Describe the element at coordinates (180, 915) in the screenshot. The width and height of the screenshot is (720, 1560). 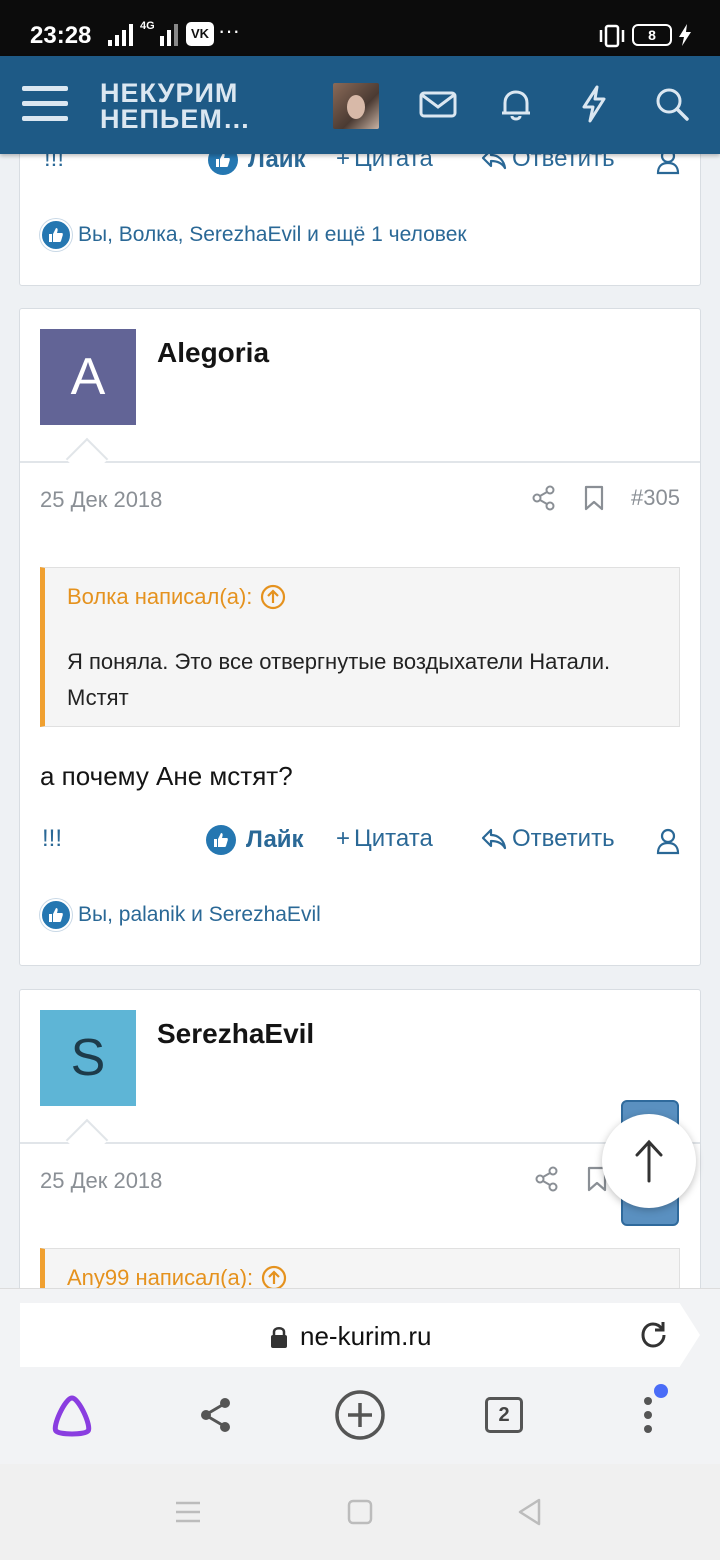
I see `likes-summary: Вы, palanik и SerezhaEvil` at that location.